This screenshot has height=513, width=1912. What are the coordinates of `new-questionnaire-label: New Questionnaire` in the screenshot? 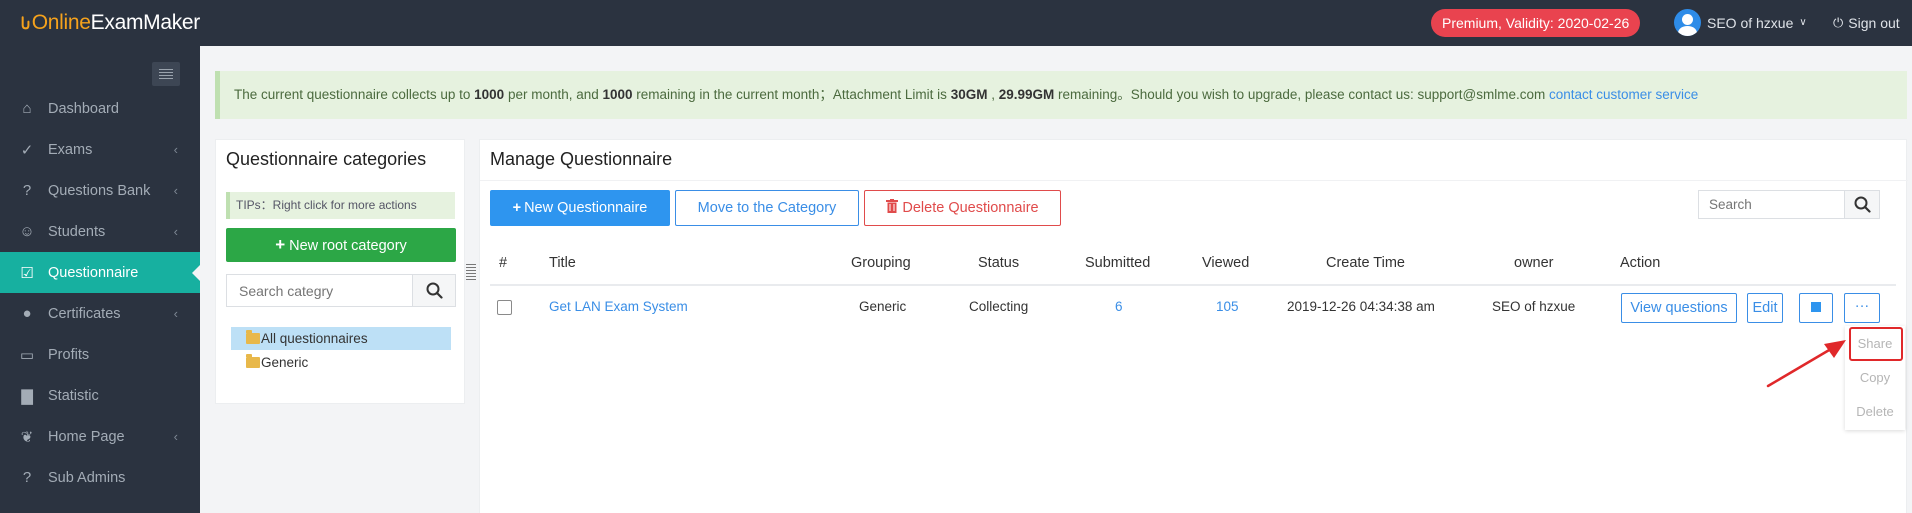 It's located at (586, 208).